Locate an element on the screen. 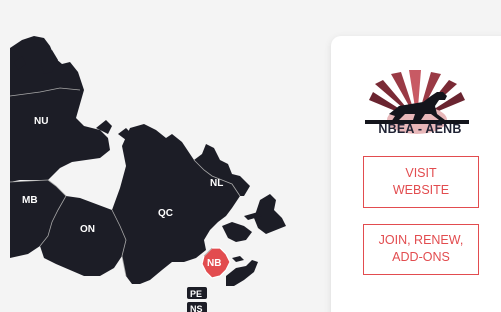 This screenshot has height=312, width=501. label-nl: NL is located at coordinates (216, 183).